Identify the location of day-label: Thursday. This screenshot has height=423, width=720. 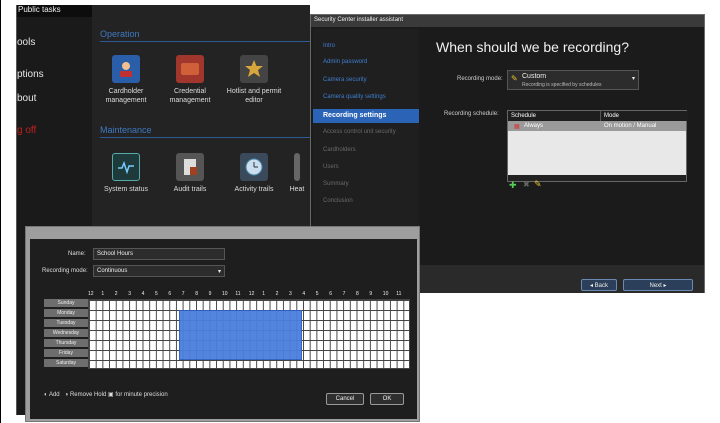
(66, 343).